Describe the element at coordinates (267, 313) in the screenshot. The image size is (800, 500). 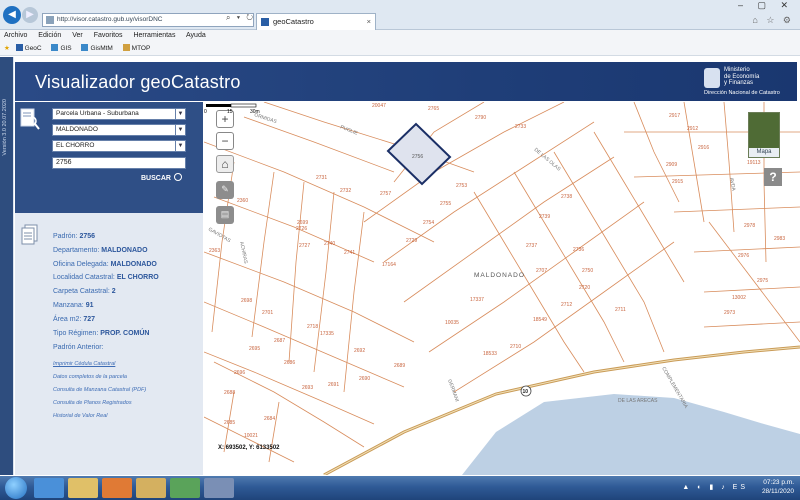
I see `parcel-label: 2701` at that location.